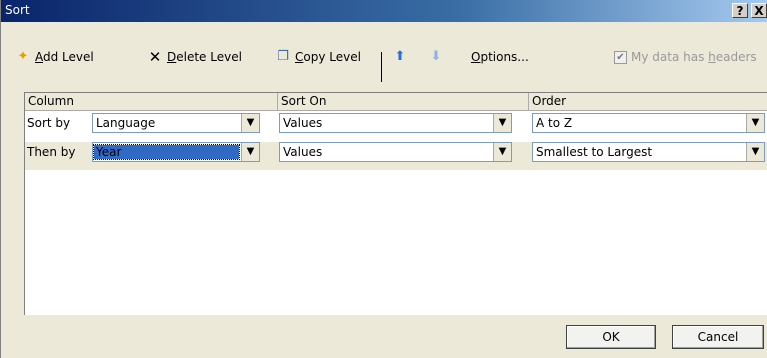  I want to click on order-select: A to Z ▼, so click(648, 123).